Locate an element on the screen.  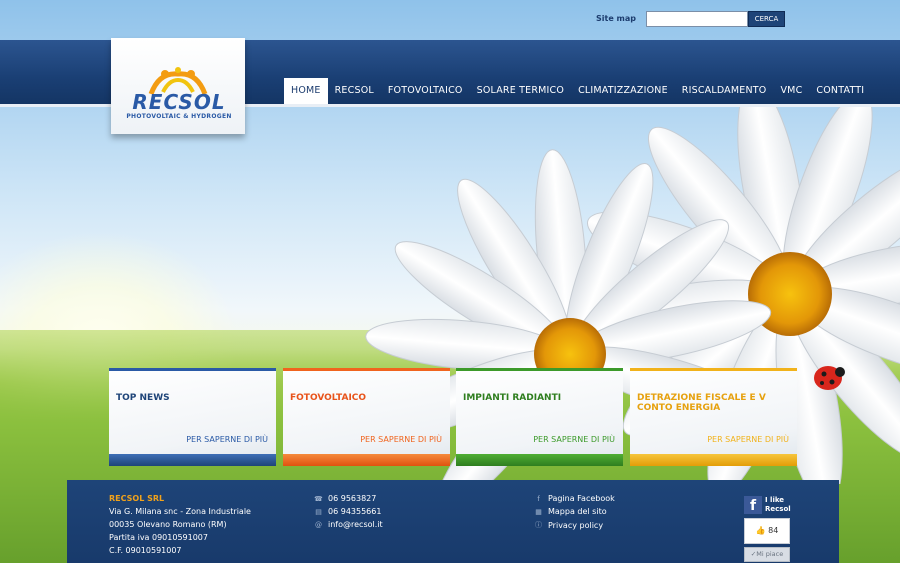
card-top-news: TOP NEWS PER SAPERNE DI PIÙ is located at coordinates (192, 417).